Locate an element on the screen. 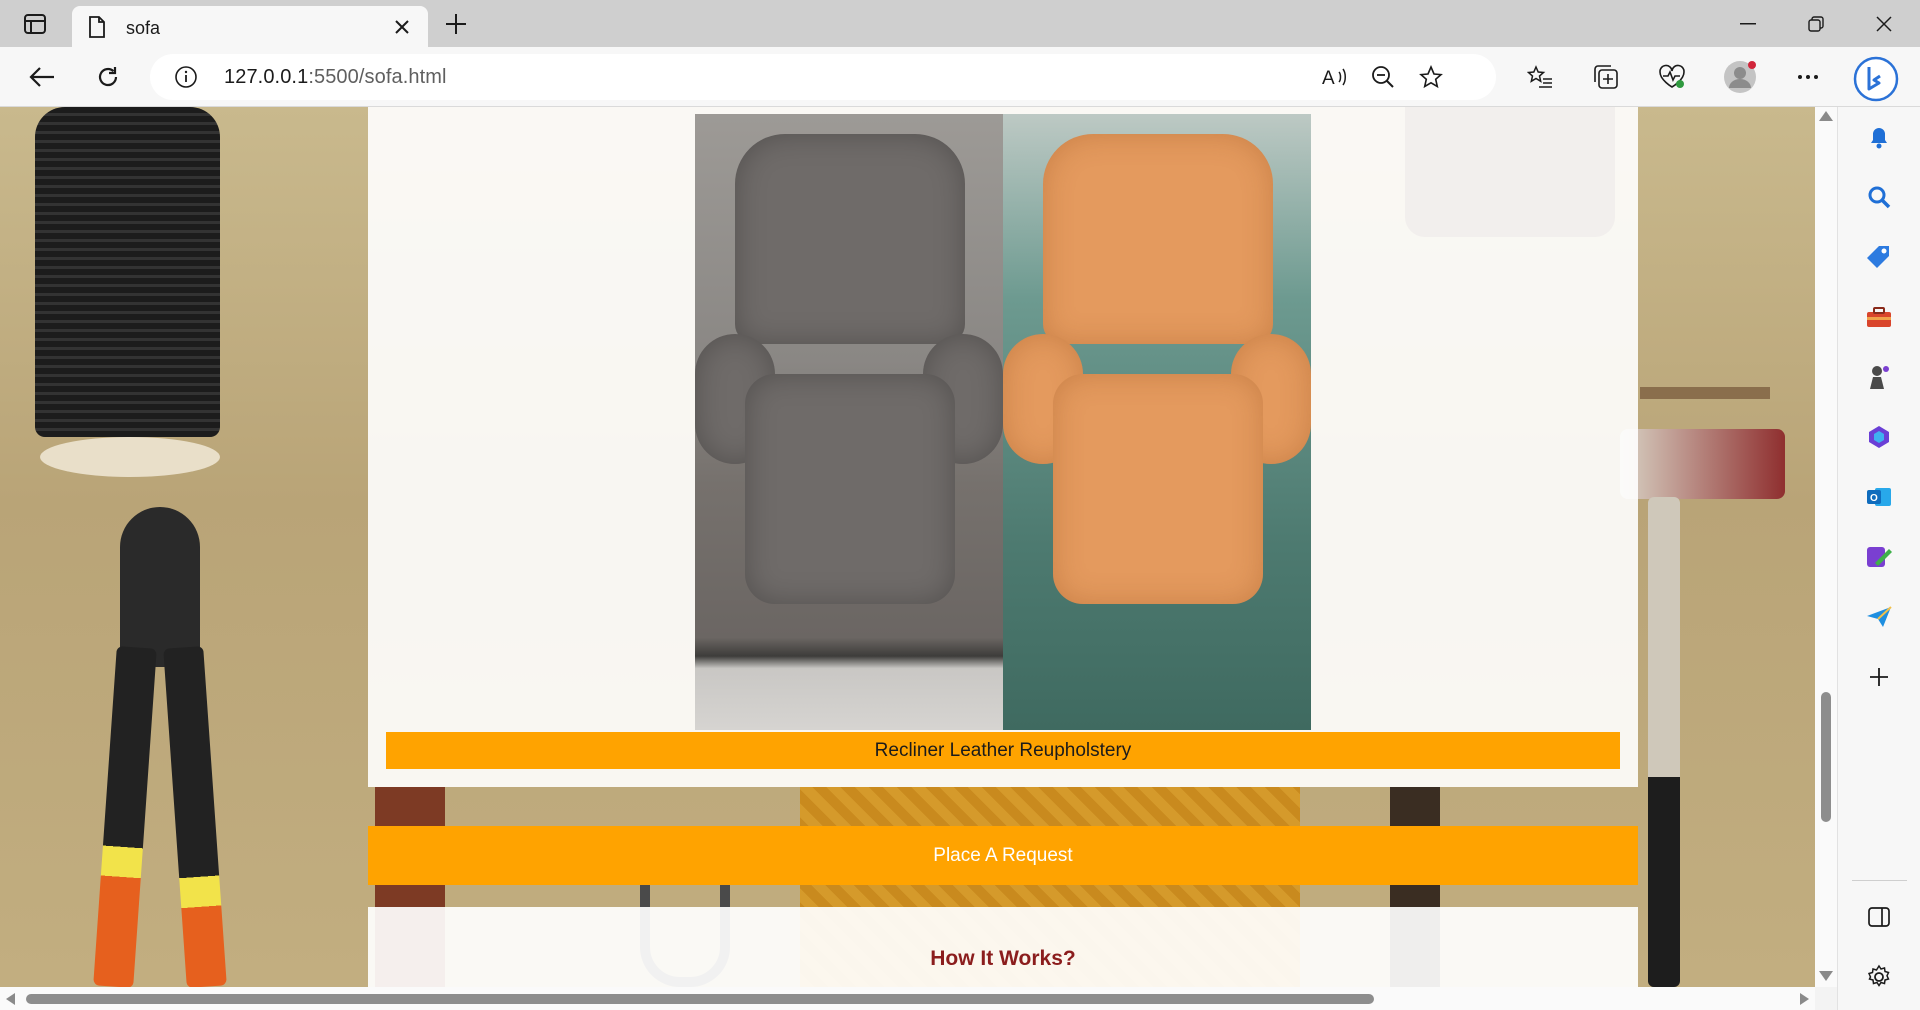 Image resolution: width=1920 pixels, height=1010 pixels. caption-bar: Recliner Leather Reupholstery is located at coordinates (1003, 750).